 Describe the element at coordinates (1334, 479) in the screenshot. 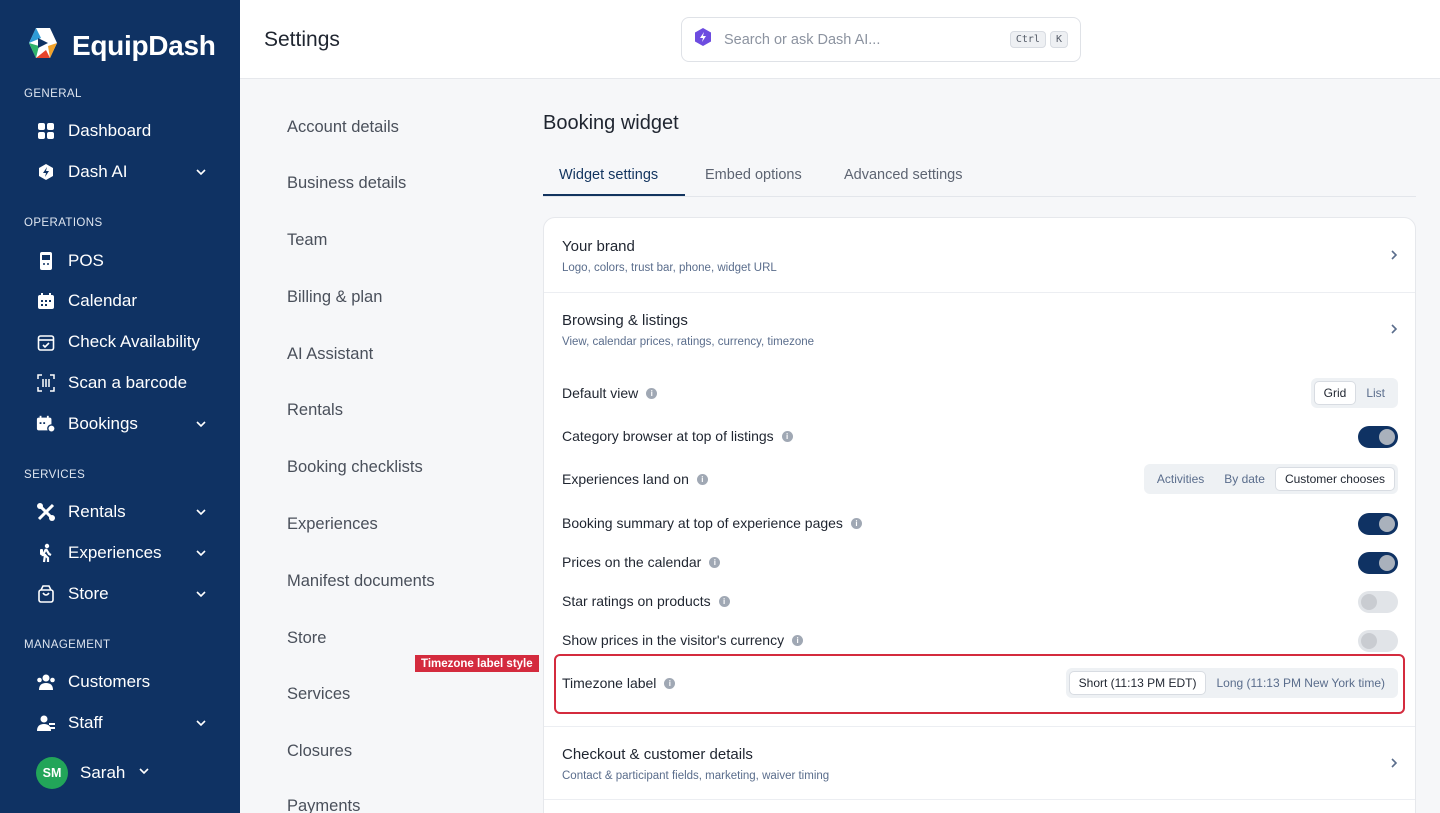

I see `option-customer-chooses: Customer chooses` at that location.